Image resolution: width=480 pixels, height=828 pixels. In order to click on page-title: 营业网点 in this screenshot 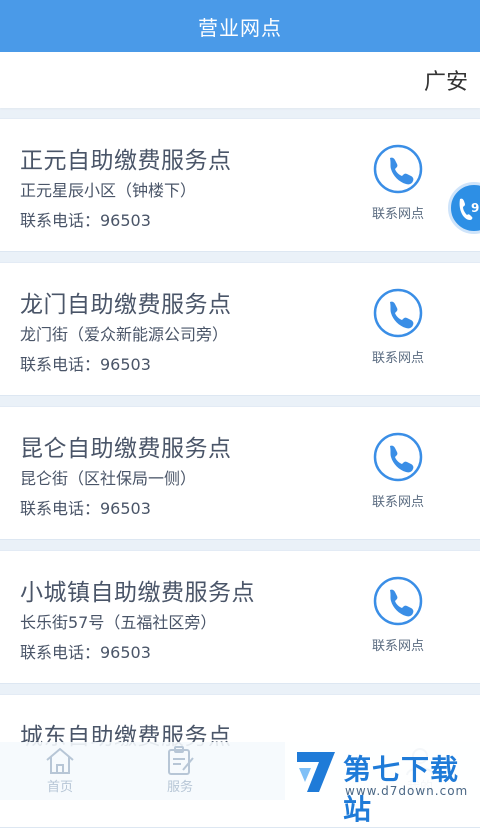, I will do `click(240, 27)`.